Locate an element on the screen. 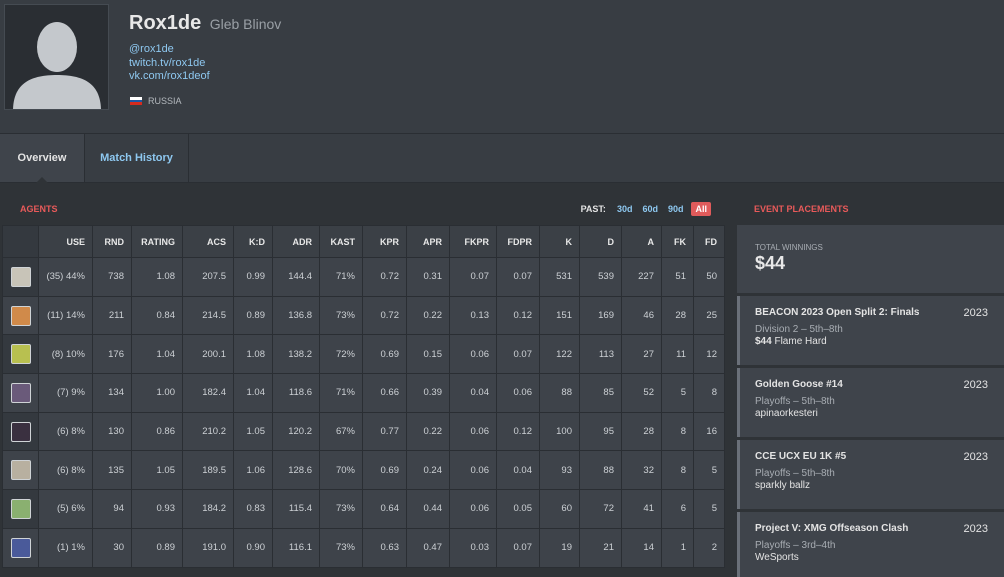 Image resolution: width=1004 pixels, height=577 pixels. stat-kpr: 0.72 is located at coordinates (384, 277).